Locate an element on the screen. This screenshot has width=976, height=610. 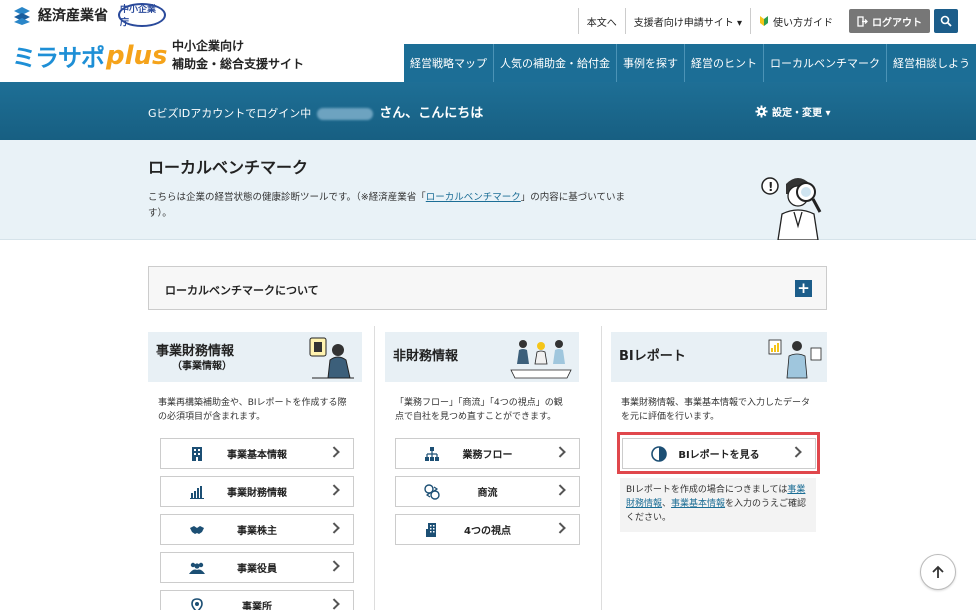
button-label: 4つの視点 is located at coordinates (487, 531).